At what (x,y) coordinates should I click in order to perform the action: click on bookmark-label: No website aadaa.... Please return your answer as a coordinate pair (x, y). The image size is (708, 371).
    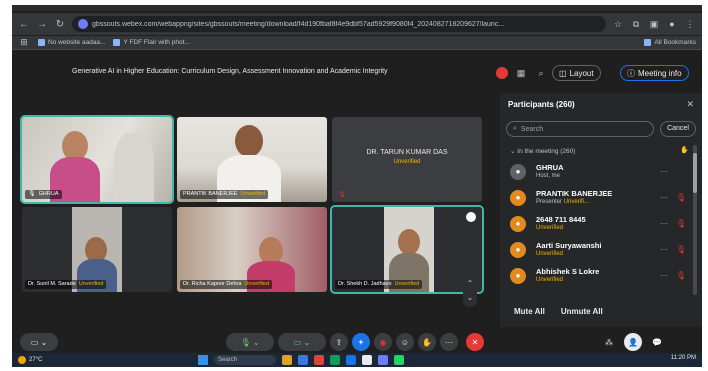
    Looking at the image, I should click on (77, 42).